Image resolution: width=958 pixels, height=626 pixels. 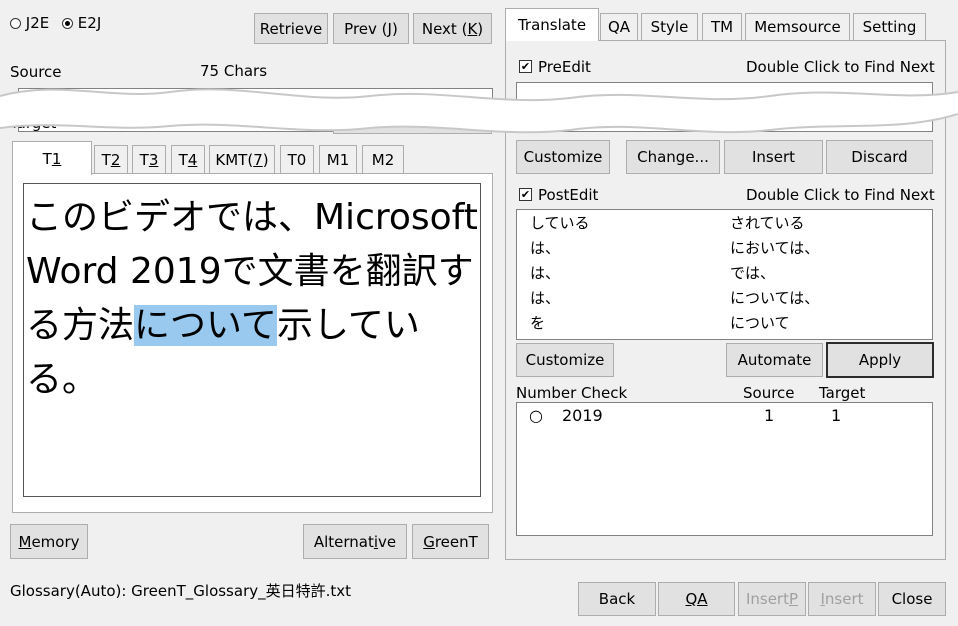 What do you see at coordinates (536, 415) in the screenshot?
I see `status-mark: ○` at bounding box center [536, 415].